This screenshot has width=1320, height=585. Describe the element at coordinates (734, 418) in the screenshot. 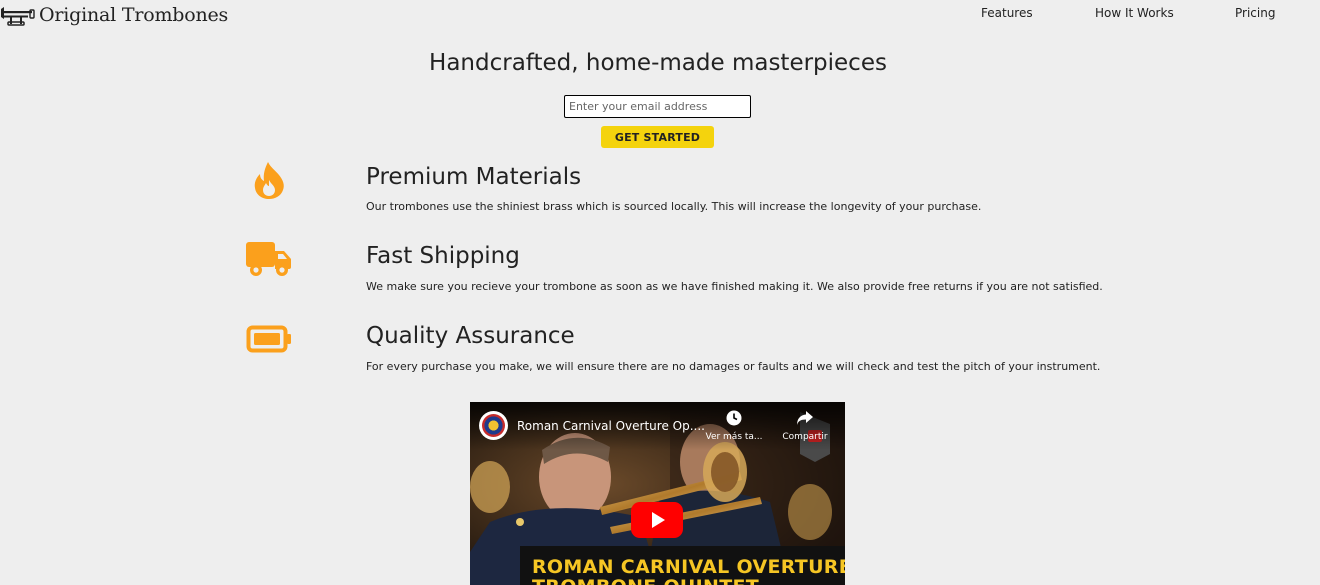

I see `clock-icon` at that location.